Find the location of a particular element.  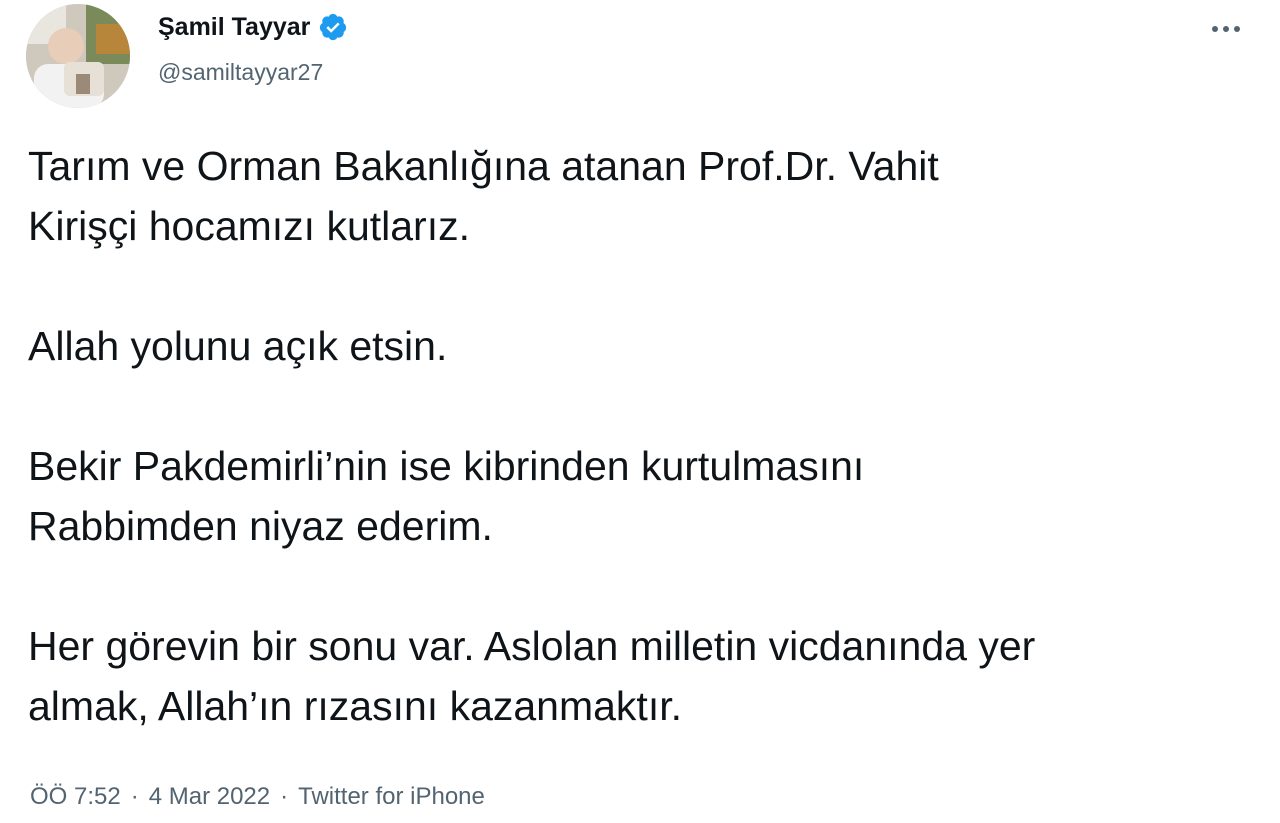

tweet-time: ÖÖ 7:52 is located at coordinates (75, 797).